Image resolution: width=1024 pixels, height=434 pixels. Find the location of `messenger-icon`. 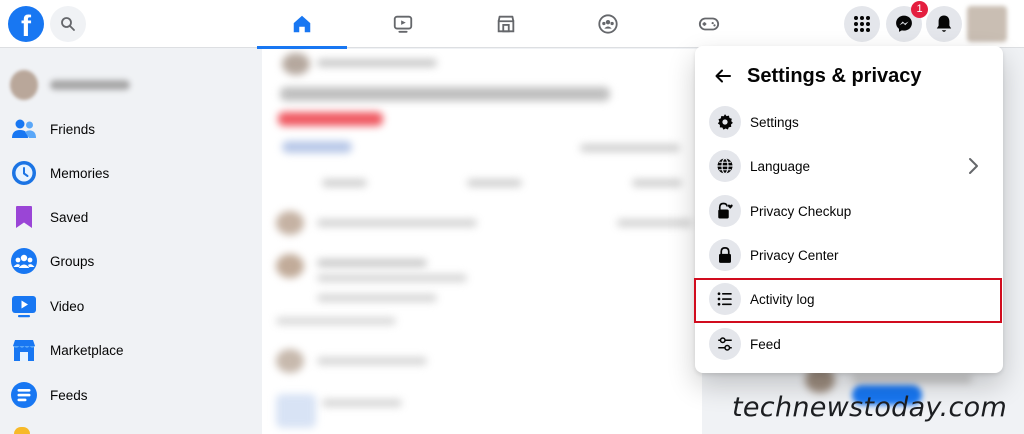

messenger-icon is located at coordinates (904, 23).